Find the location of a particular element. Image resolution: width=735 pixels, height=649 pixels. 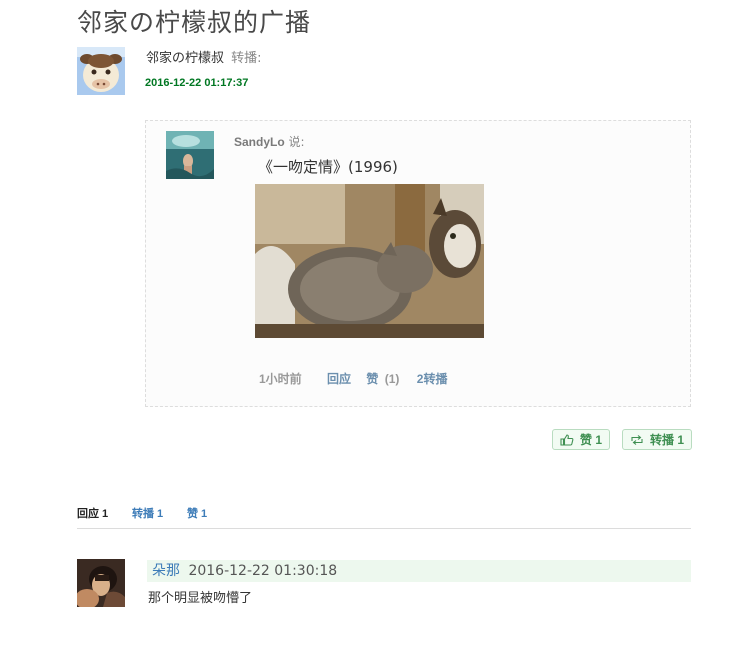

original-author-says: 说: is located at coordinates (296, 142).